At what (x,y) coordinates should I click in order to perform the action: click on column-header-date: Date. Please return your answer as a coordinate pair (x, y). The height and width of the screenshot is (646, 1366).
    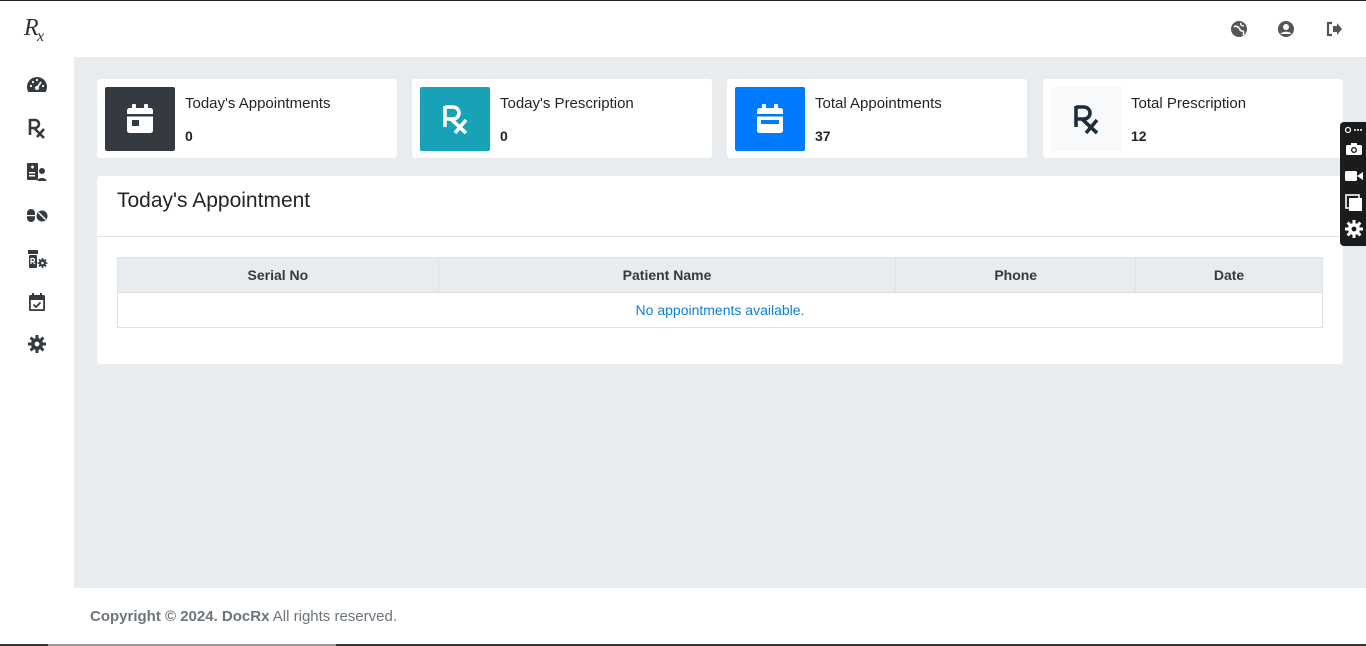
    Looking at the image, I should click on (1229, 275).